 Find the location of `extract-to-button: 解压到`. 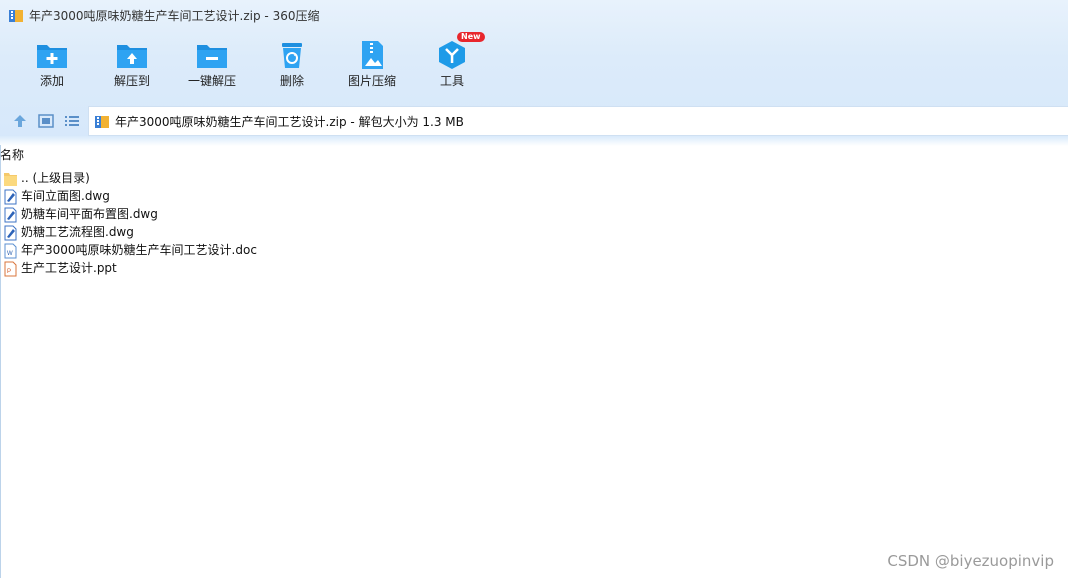

extract-to-button: 解压到 is located at coordinates (132, 67).